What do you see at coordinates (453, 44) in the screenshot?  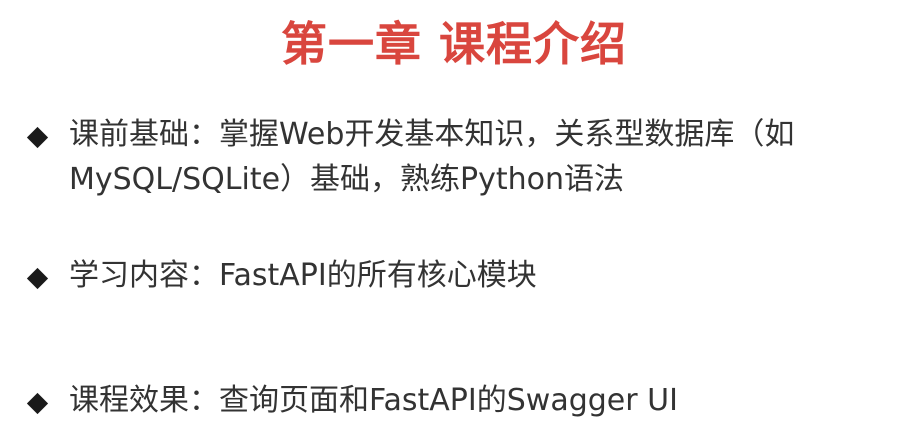 I see `slide-title: 第一章 课程介绍` at bounding box center [453, 44].